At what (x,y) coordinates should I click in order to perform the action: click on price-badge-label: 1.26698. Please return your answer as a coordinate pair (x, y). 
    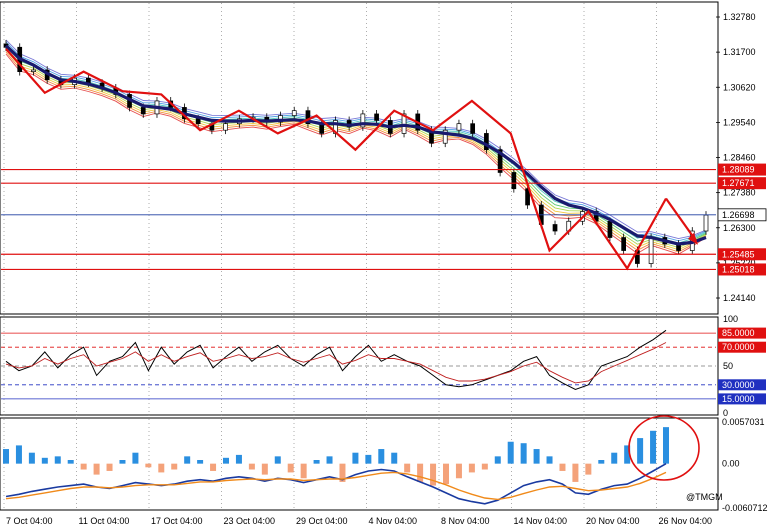
    Looking at the image, I should click on (738, 215).